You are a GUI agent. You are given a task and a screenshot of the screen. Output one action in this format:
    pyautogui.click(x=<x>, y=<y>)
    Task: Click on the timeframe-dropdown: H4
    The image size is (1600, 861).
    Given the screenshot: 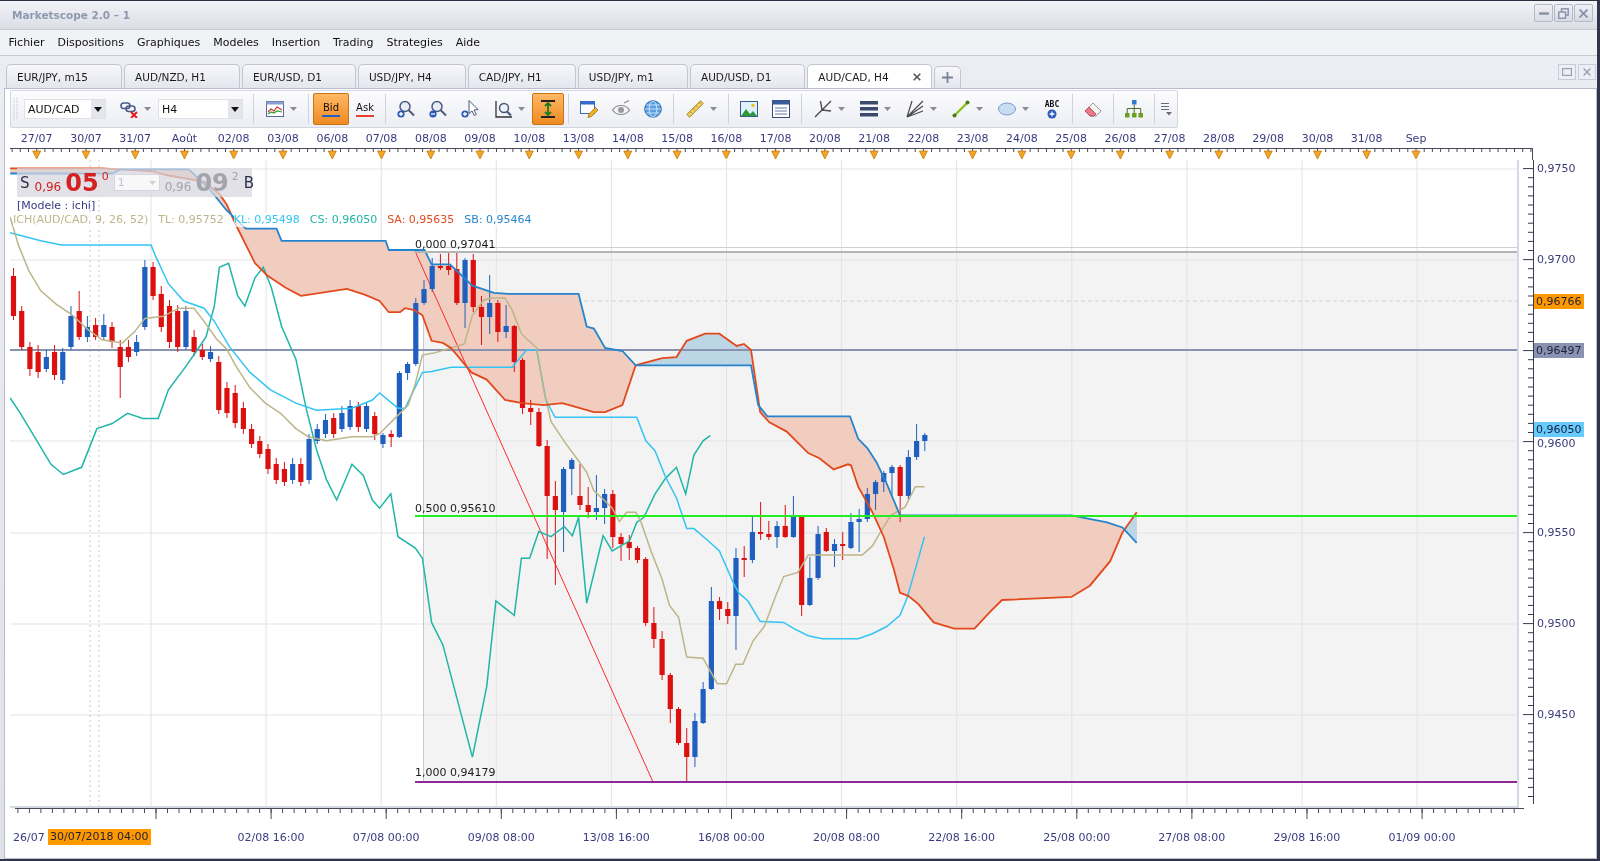 What is the action you would take?
    pyautogui.click(x=200, y=109)
    